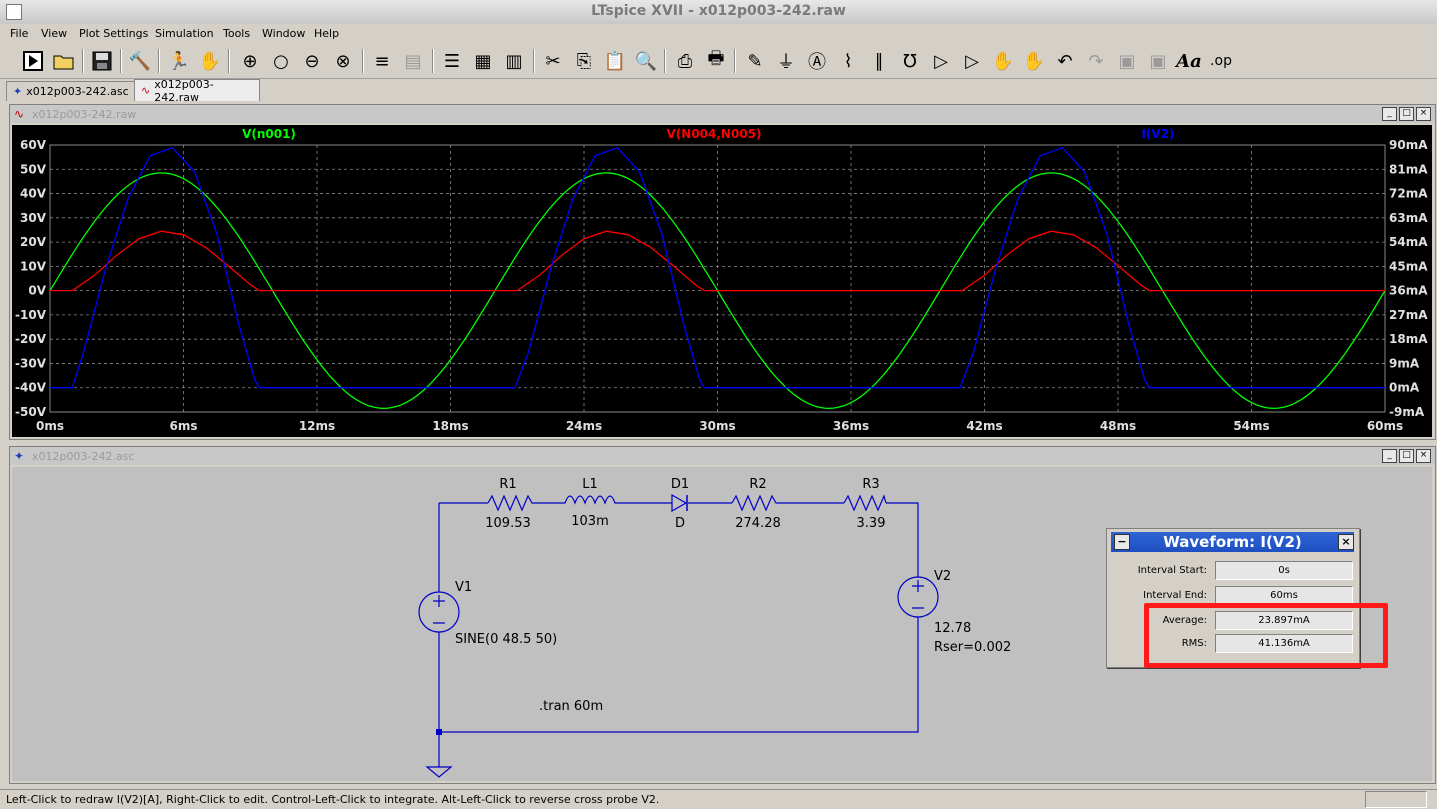 The height and width of the screenshot is (809, 1437). What do you see at coordinates (680, 484) in the screenshot?
I see `d1-label: D1` at bounding box center [680, 484].